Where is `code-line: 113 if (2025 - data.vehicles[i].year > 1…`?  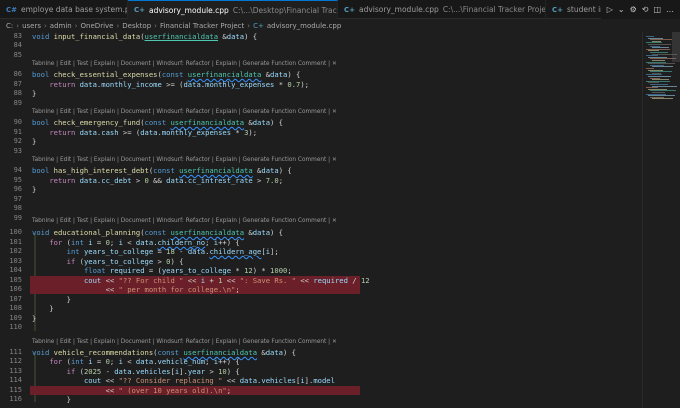 code-line: 113 if (2025 - data.vehicles[i].year > 1… is located at coordinates (321, 371).